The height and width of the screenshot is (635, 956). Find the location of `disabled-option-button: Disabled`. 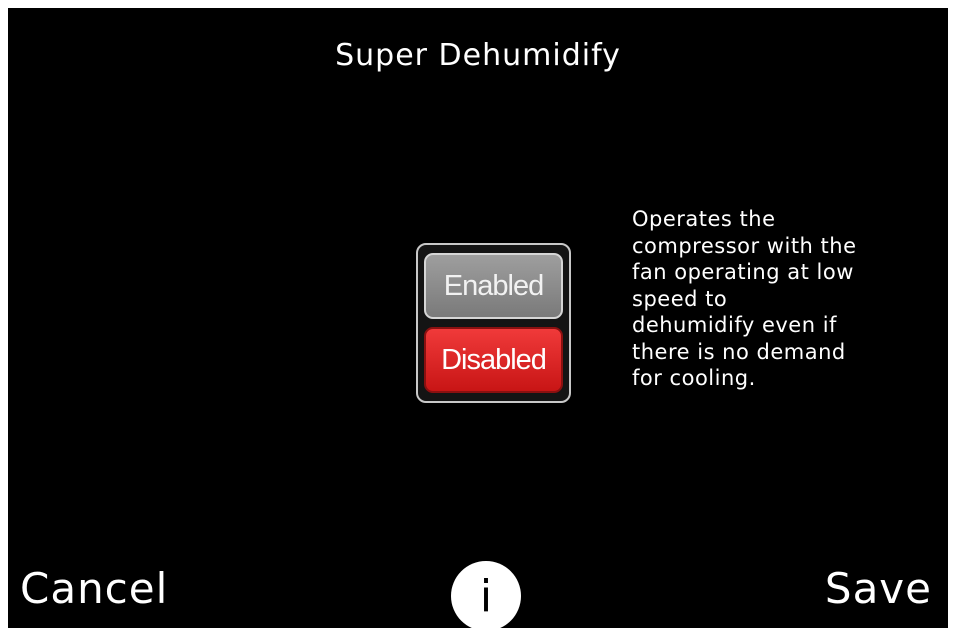

disabled-option-button: Disabled is located at coordinates (493, 360).